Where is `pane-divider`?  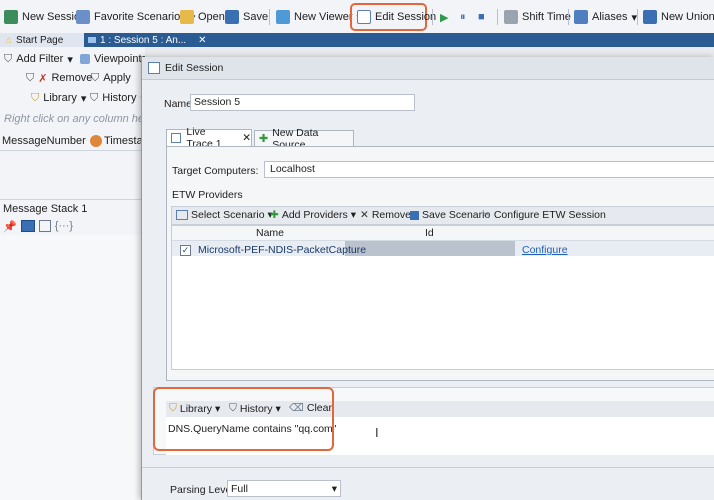 pane-divider is located at coordinates (72, 199).